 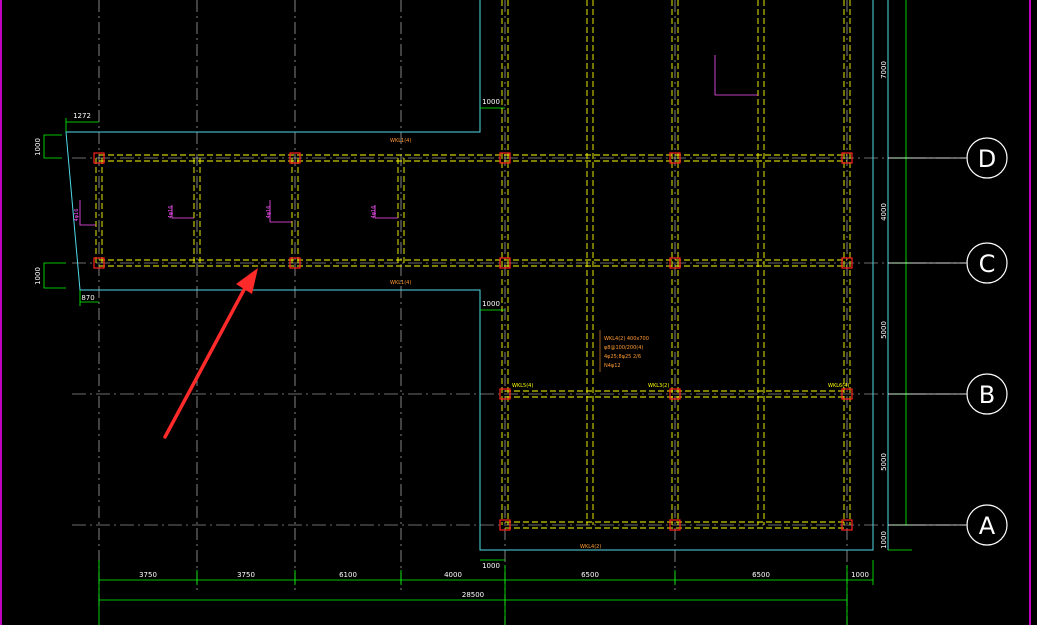 I want to click on dim-text-2: 3750, so click(x=246, y=575).